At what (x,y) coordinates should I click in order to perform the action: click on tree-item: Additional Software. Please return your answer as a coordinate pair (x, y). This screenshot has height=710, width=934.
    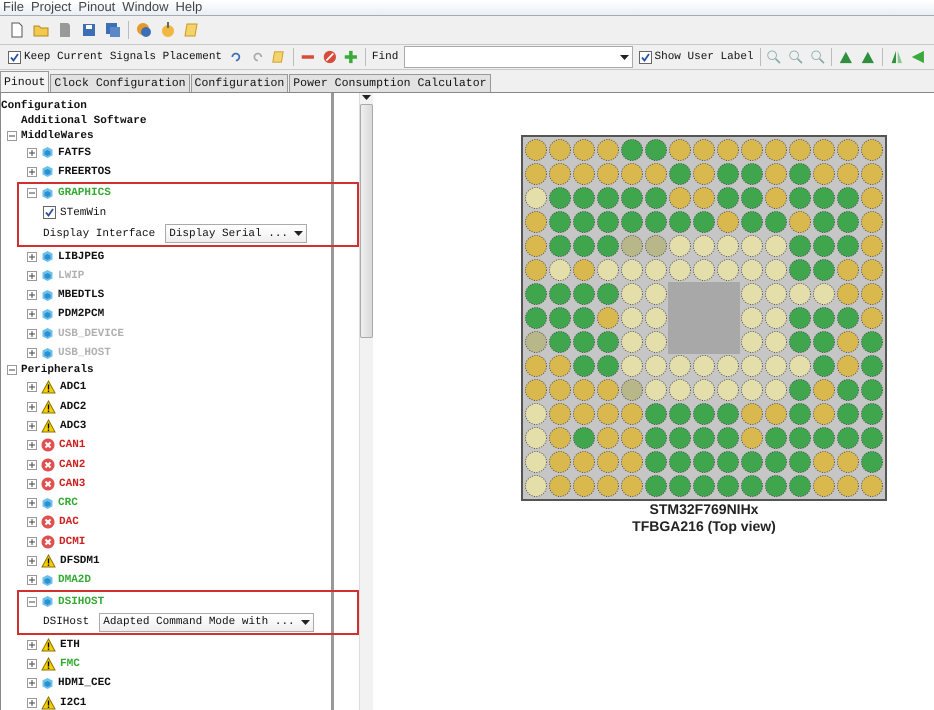
    Looking at the image, I should click on (83, 120).